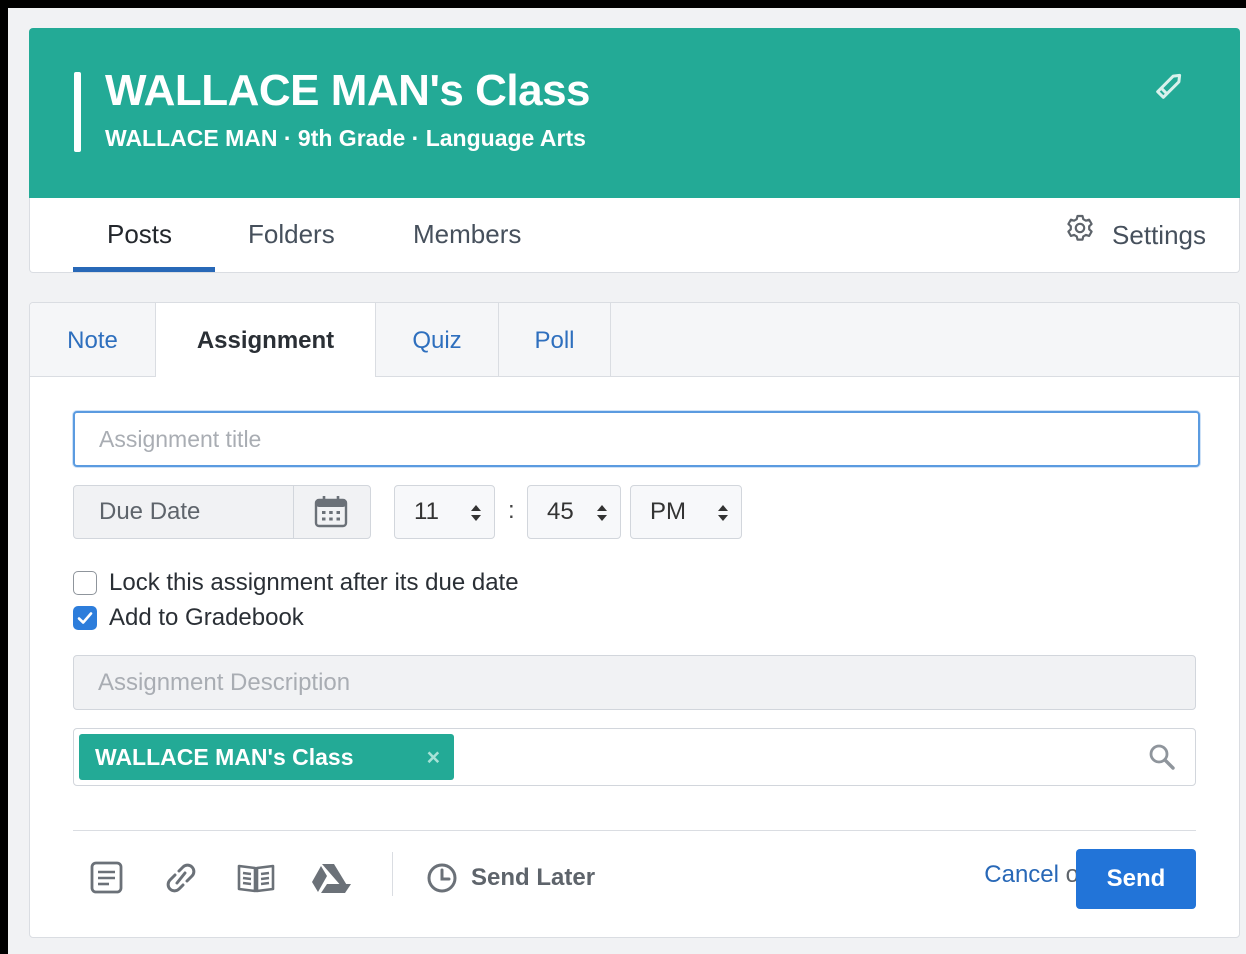 The height and width of the screenshot is (954, 1246). What do you see at coordinates (1136, 879) in the screenshot?
I see `send-button: Send` at bounding box center [1136, 879].